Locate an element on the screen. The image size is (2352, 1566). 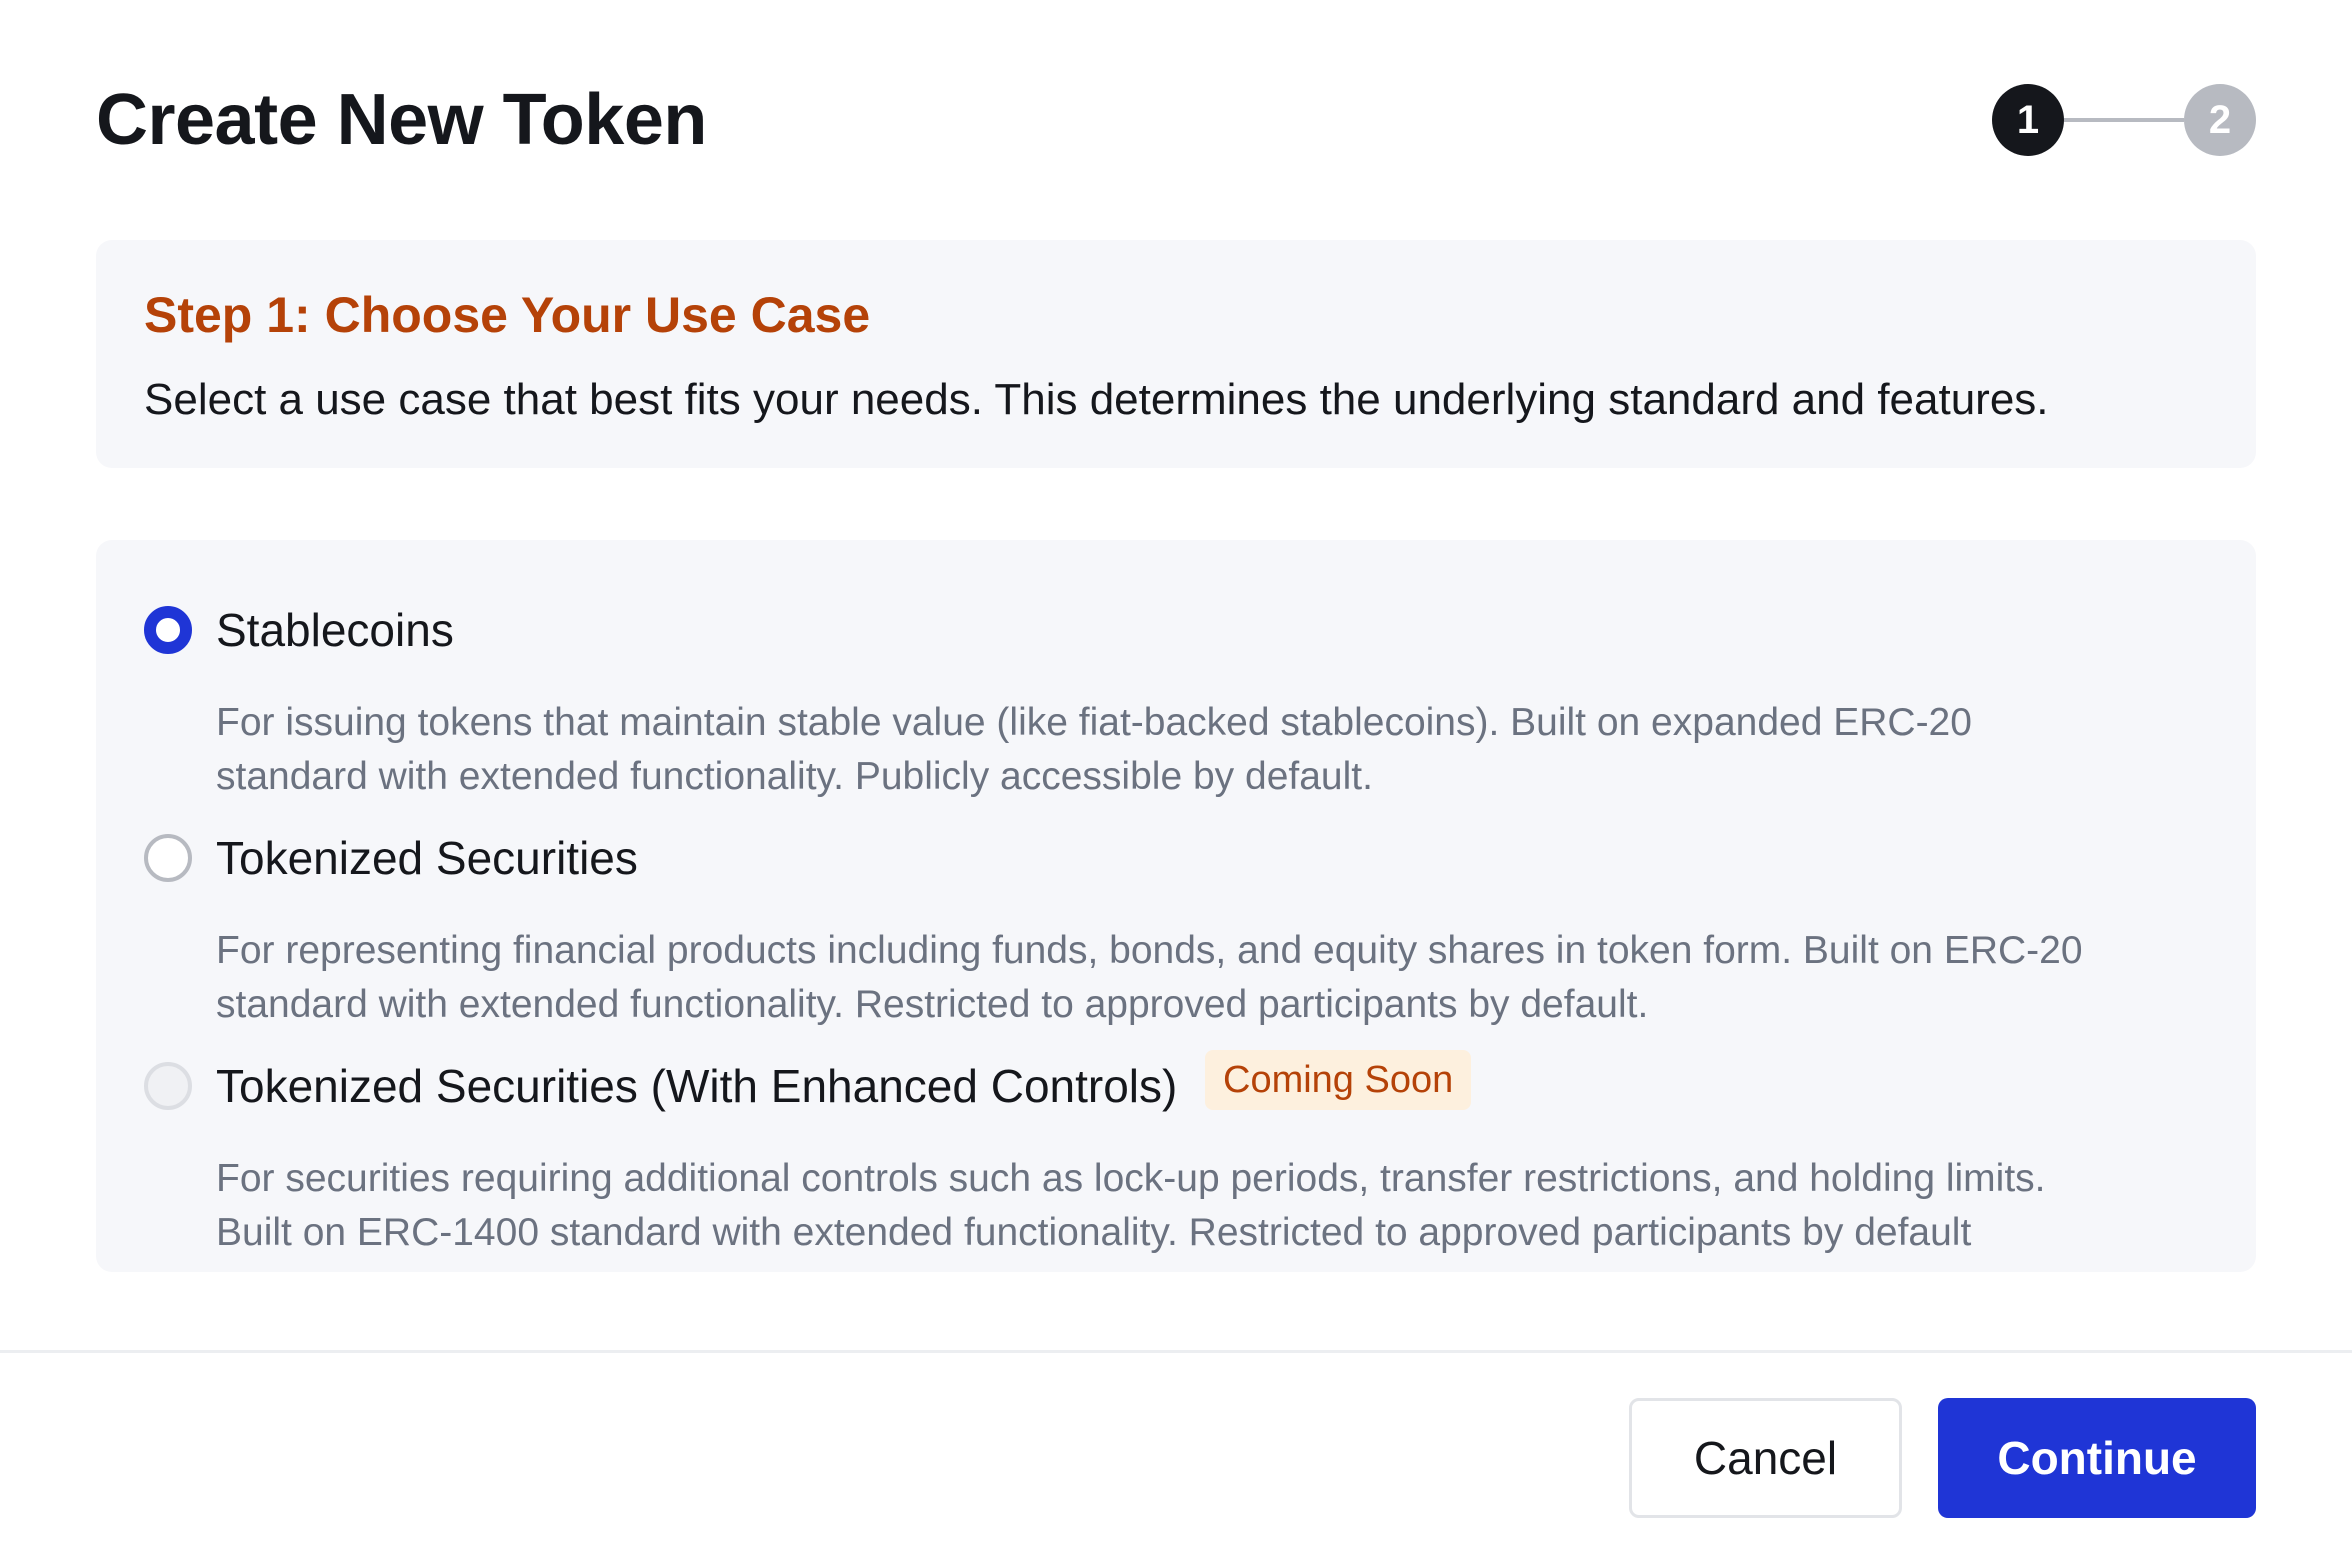
stepper-connector is located at coordinates (2124, 120).